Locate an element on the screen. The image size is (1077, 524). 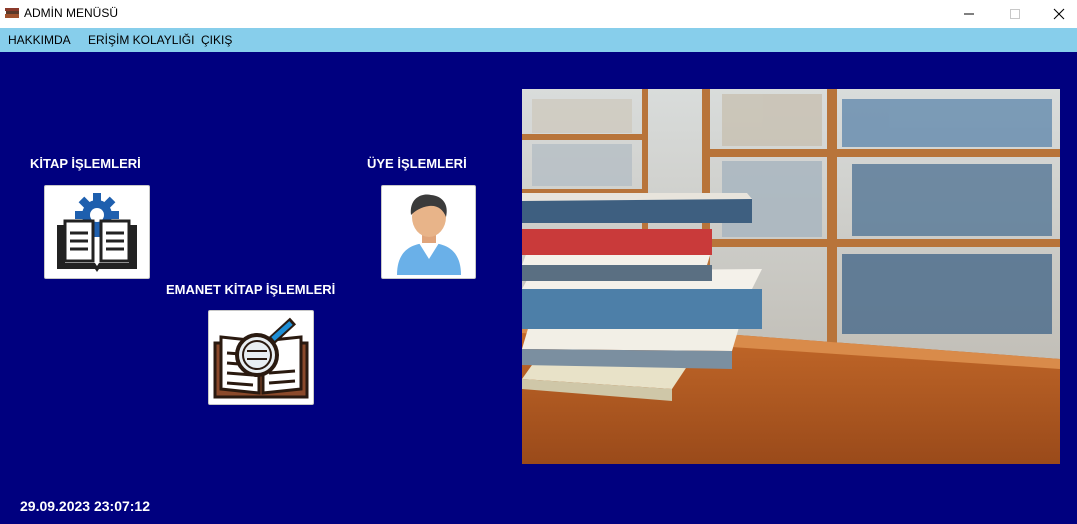
menu-item-exit: ÇIKIŞ is located at coordinates (216, 40).